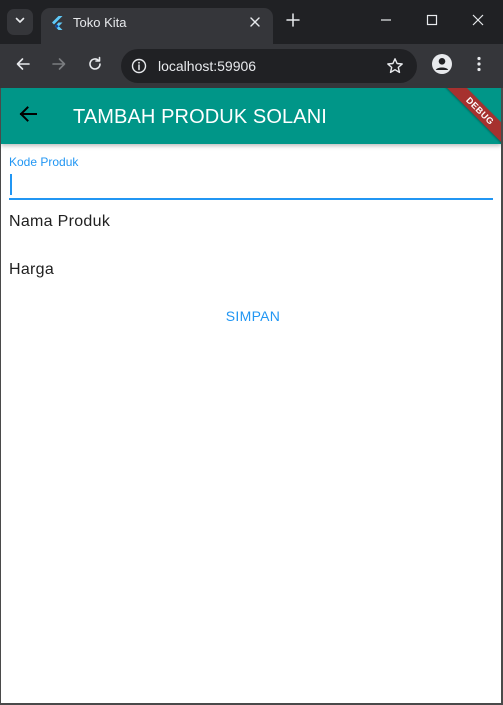  I want to click on back-nav-button, so click(28, 116).